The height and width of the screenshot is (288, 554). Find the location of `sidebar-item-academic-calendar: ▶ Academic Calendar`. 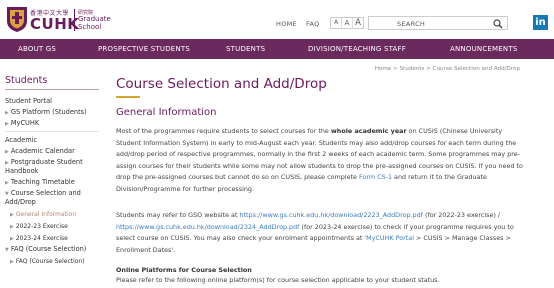

sidebar-item-academic-calendar: ▶ Academic Calendar is located at coordinates (40, 152).